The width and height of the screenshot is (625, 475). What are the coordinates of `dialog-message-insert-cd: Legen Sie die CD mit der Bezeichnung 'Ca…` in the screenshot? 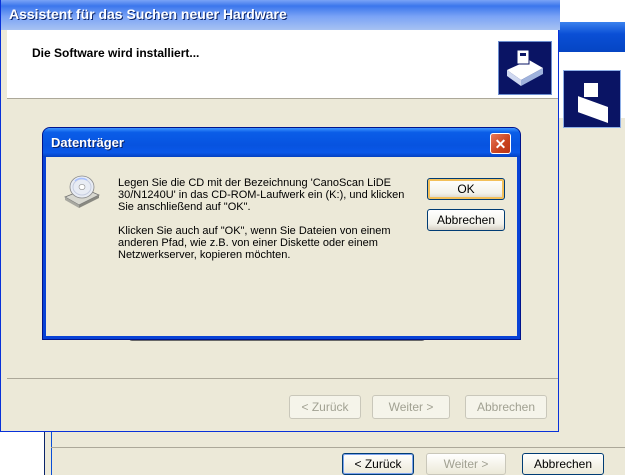 It's located at (261, 195).